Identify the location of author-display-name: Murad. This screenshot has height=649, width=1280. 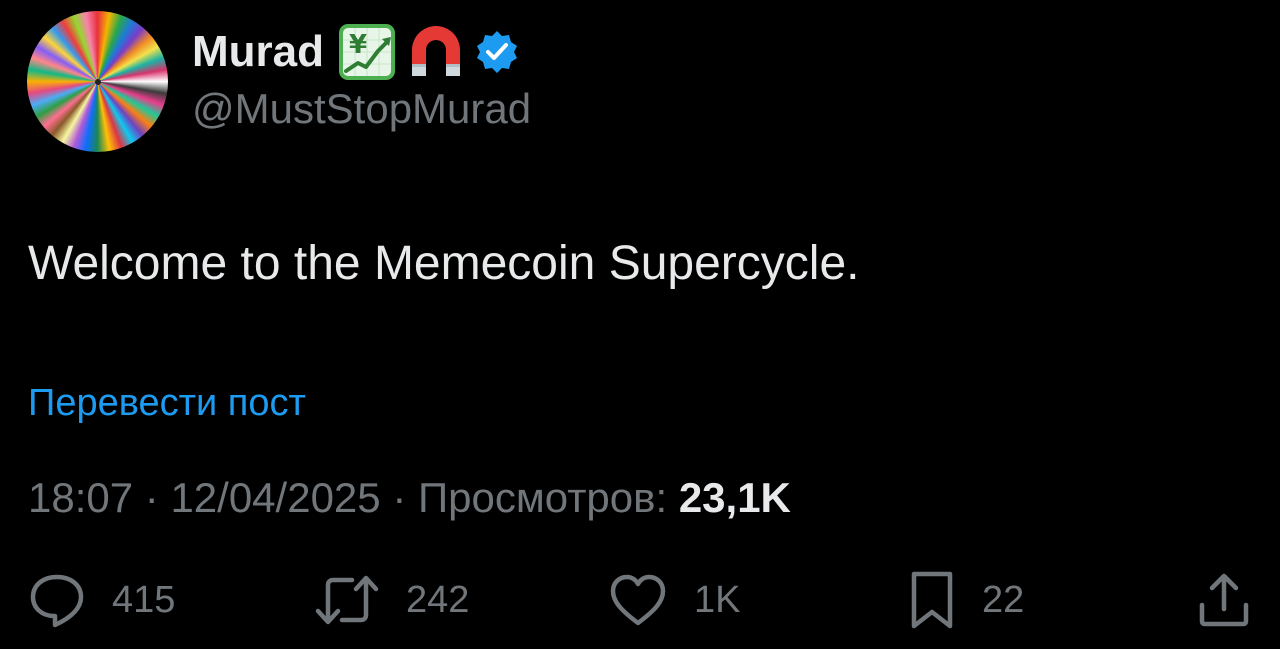
(258, 52).